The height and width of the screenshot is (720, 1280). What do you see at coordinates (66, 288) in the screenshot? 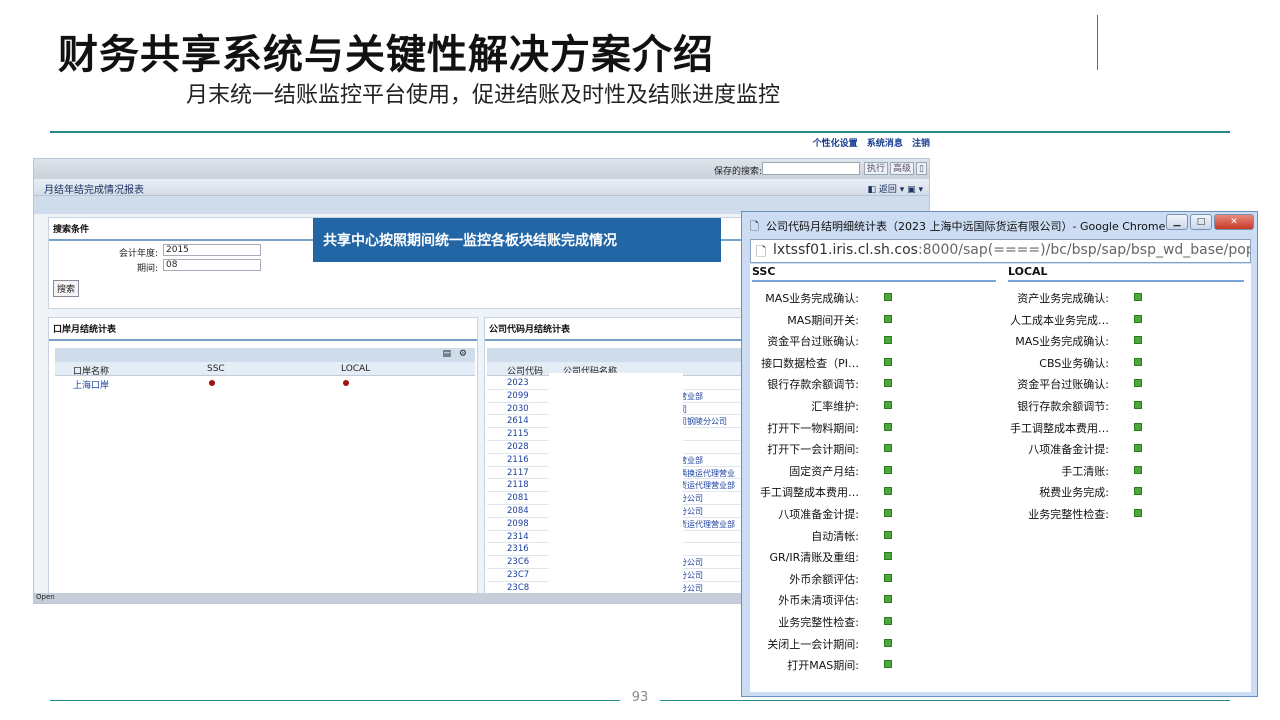
I see `search-button: 搜索` at bounding box center [66, 288].